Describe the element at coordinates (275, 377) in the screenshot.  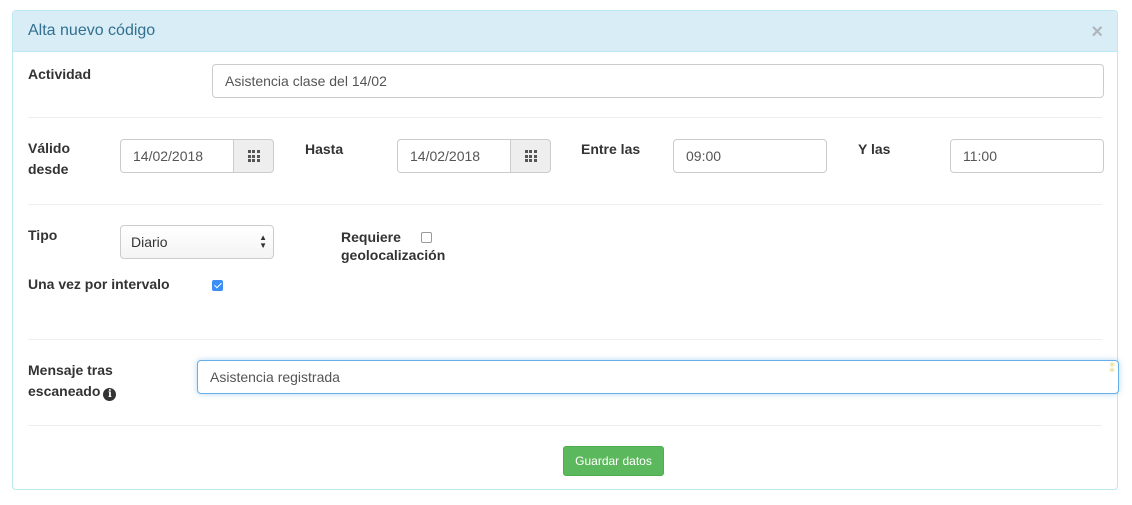
I see `mensaje-input-value: Asistencia registrada` at that location.